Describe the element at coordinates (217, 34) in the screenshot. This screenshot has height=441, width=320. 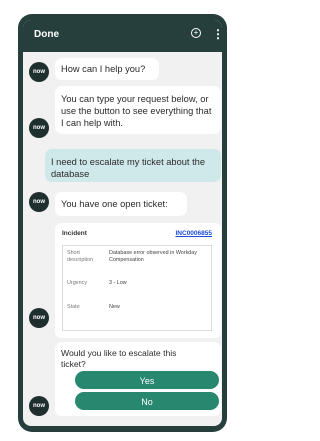
I see `more-menu-icon: ⋮` at that location.